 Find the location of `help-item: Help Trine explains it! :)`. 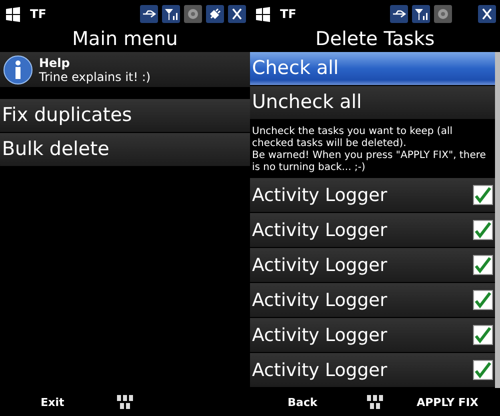

help-item: Help Trine explains it! :) is located at coordinates (125, 69).